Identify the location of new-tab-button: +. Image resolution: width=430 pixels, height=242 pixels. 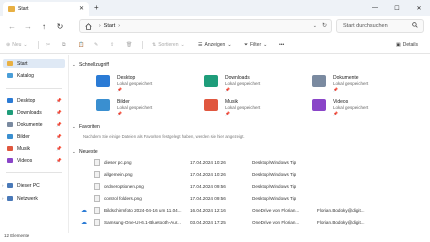
(96, 7).